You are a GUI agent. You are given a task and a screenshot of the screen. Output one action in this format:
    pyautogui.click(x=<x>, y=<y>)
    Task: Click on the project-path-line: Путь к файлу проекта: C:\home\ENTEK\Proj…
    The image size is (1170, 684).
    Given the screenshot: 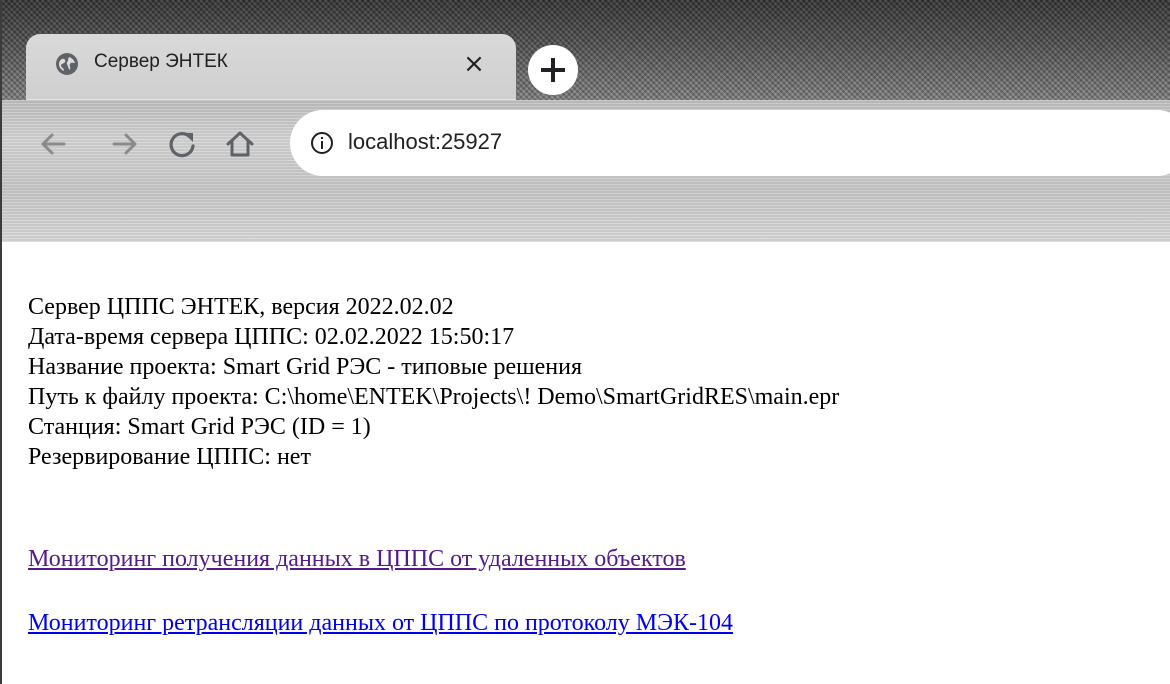 What is the action you would take?
    pyautogui.click(x=434, y=397)
    